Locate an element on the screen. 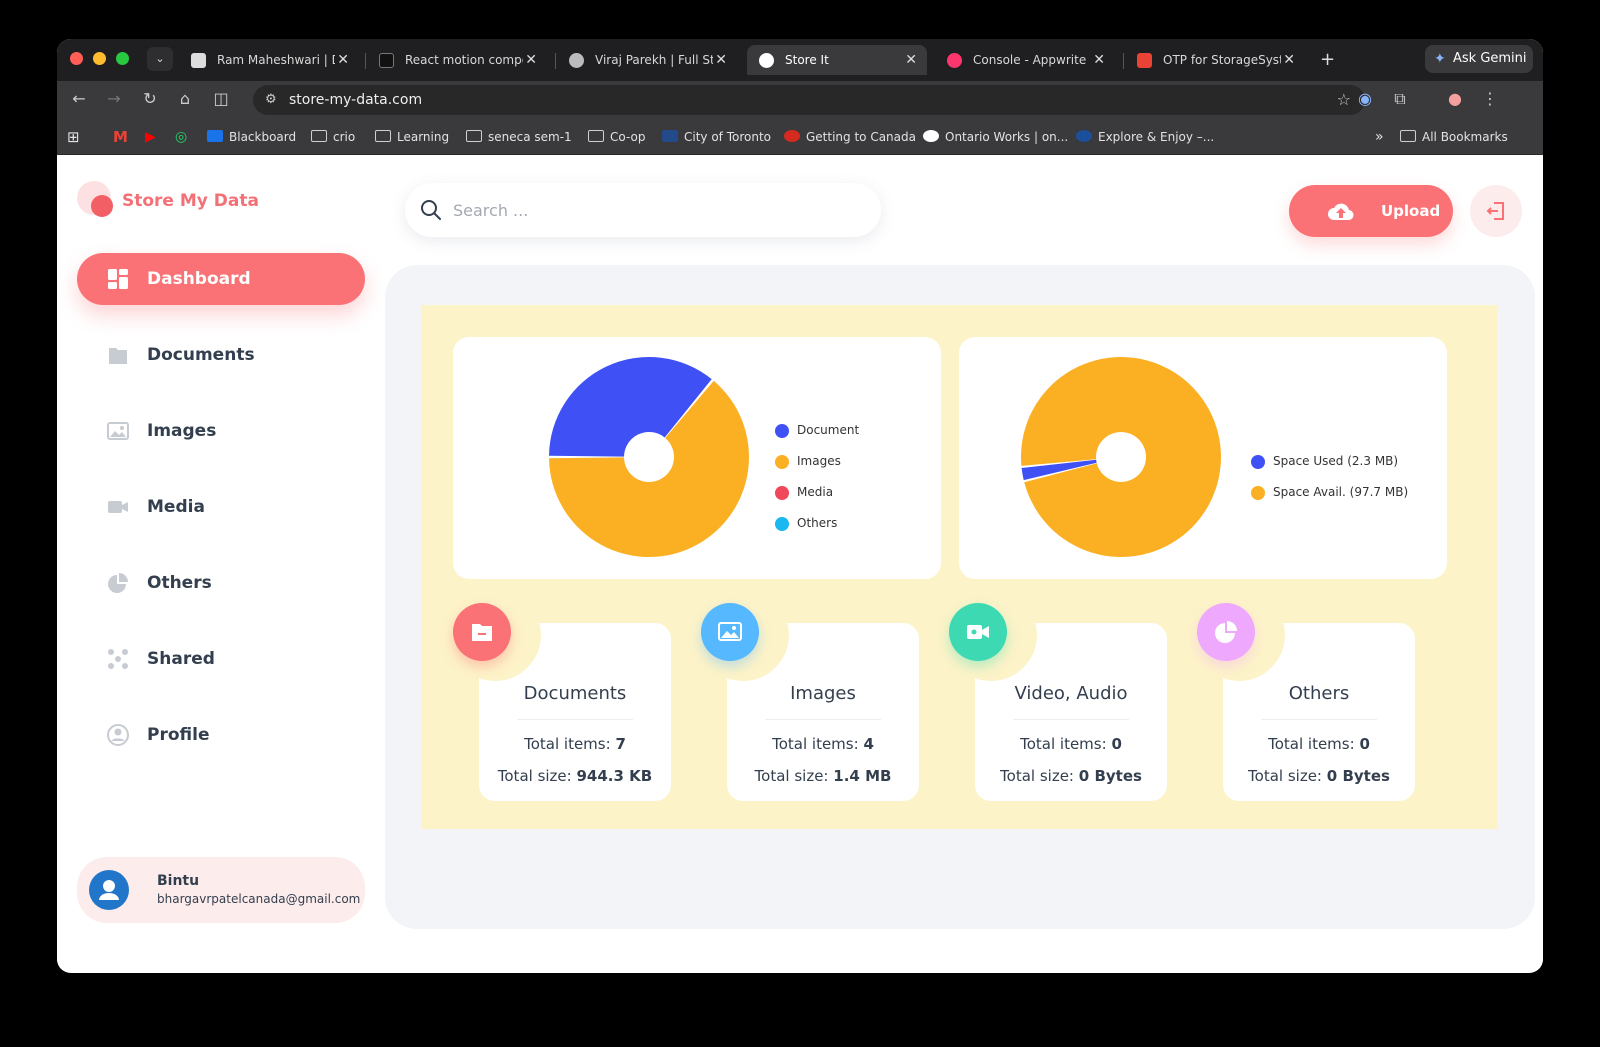 This screenshot has width=1600, height=1047. user-icon is located at coordinates (109, 890).